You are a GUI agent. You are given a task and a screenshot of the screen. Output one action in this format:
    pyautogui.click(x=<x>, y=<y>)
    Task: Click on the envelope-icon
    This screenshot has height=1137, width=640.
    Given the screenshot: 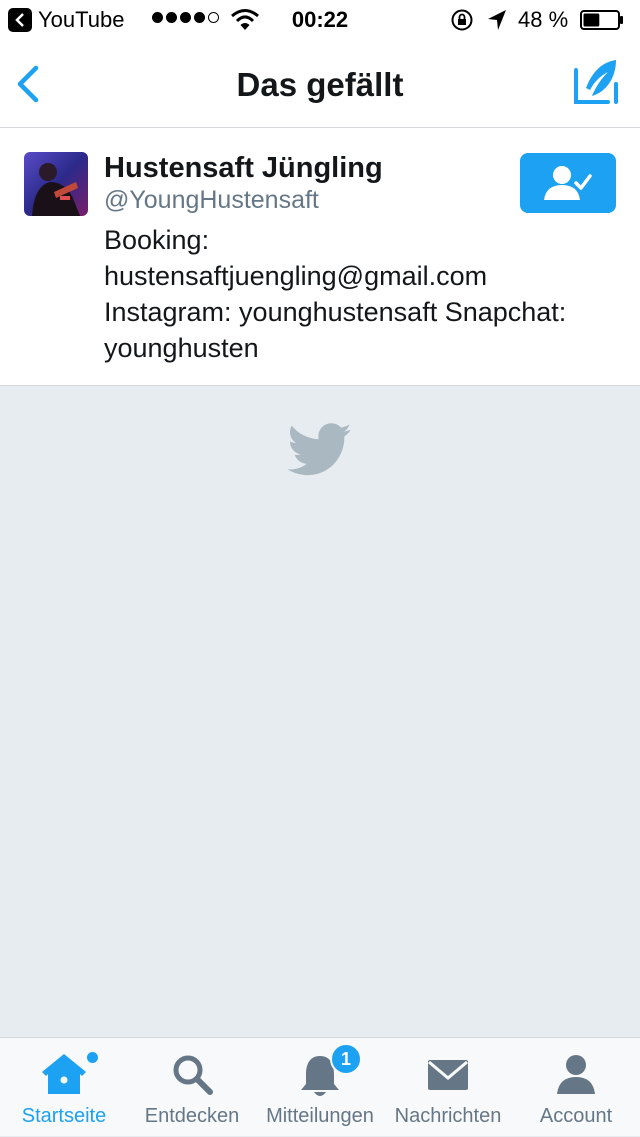 What is the action you would take?
    pyautogui.click(x=448, y=1075)
    